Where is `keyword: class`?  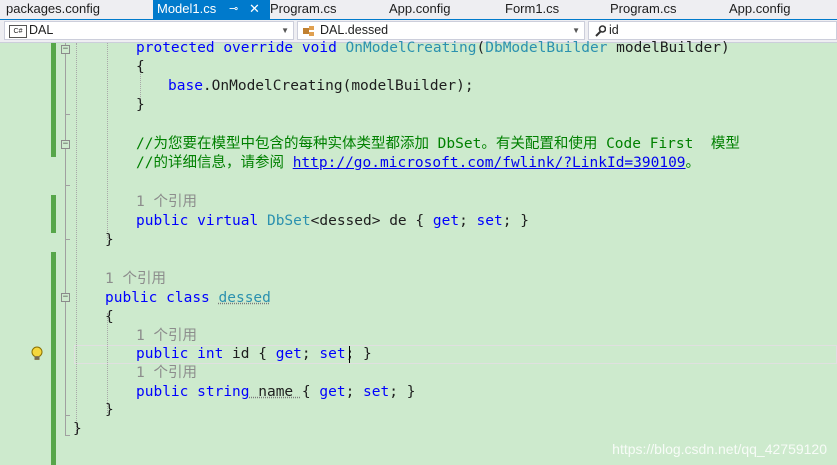 keyword: class is located at coordinates (188, 298).